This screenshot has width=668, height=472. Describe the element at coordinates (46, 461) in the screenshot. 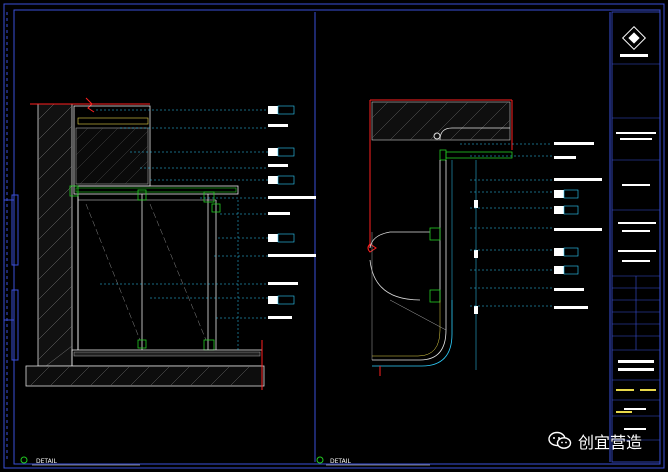

I see `left-detail-title: DETAIL` at that location.